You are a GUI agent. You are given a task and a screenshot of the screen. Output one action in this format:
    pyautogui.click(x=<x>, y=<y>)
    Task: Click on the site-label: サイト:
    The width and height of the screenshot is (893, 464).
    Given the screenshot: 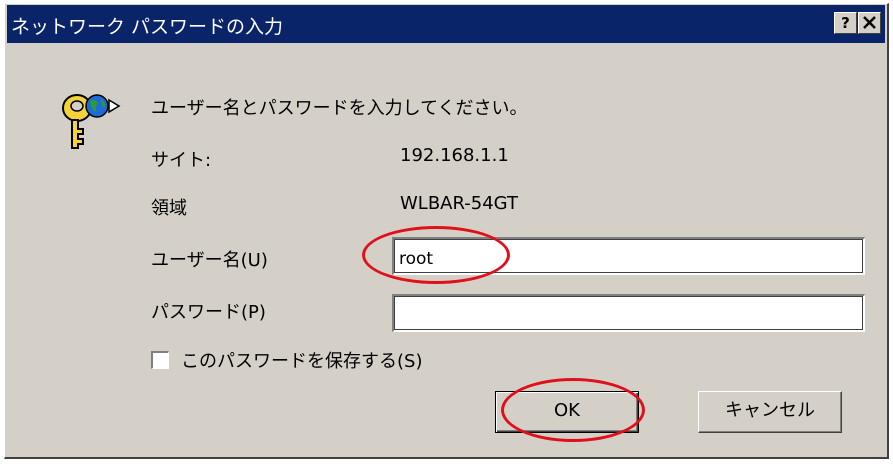 What is the action you would take?
    pyautogui.click(x=181, y=160)
    